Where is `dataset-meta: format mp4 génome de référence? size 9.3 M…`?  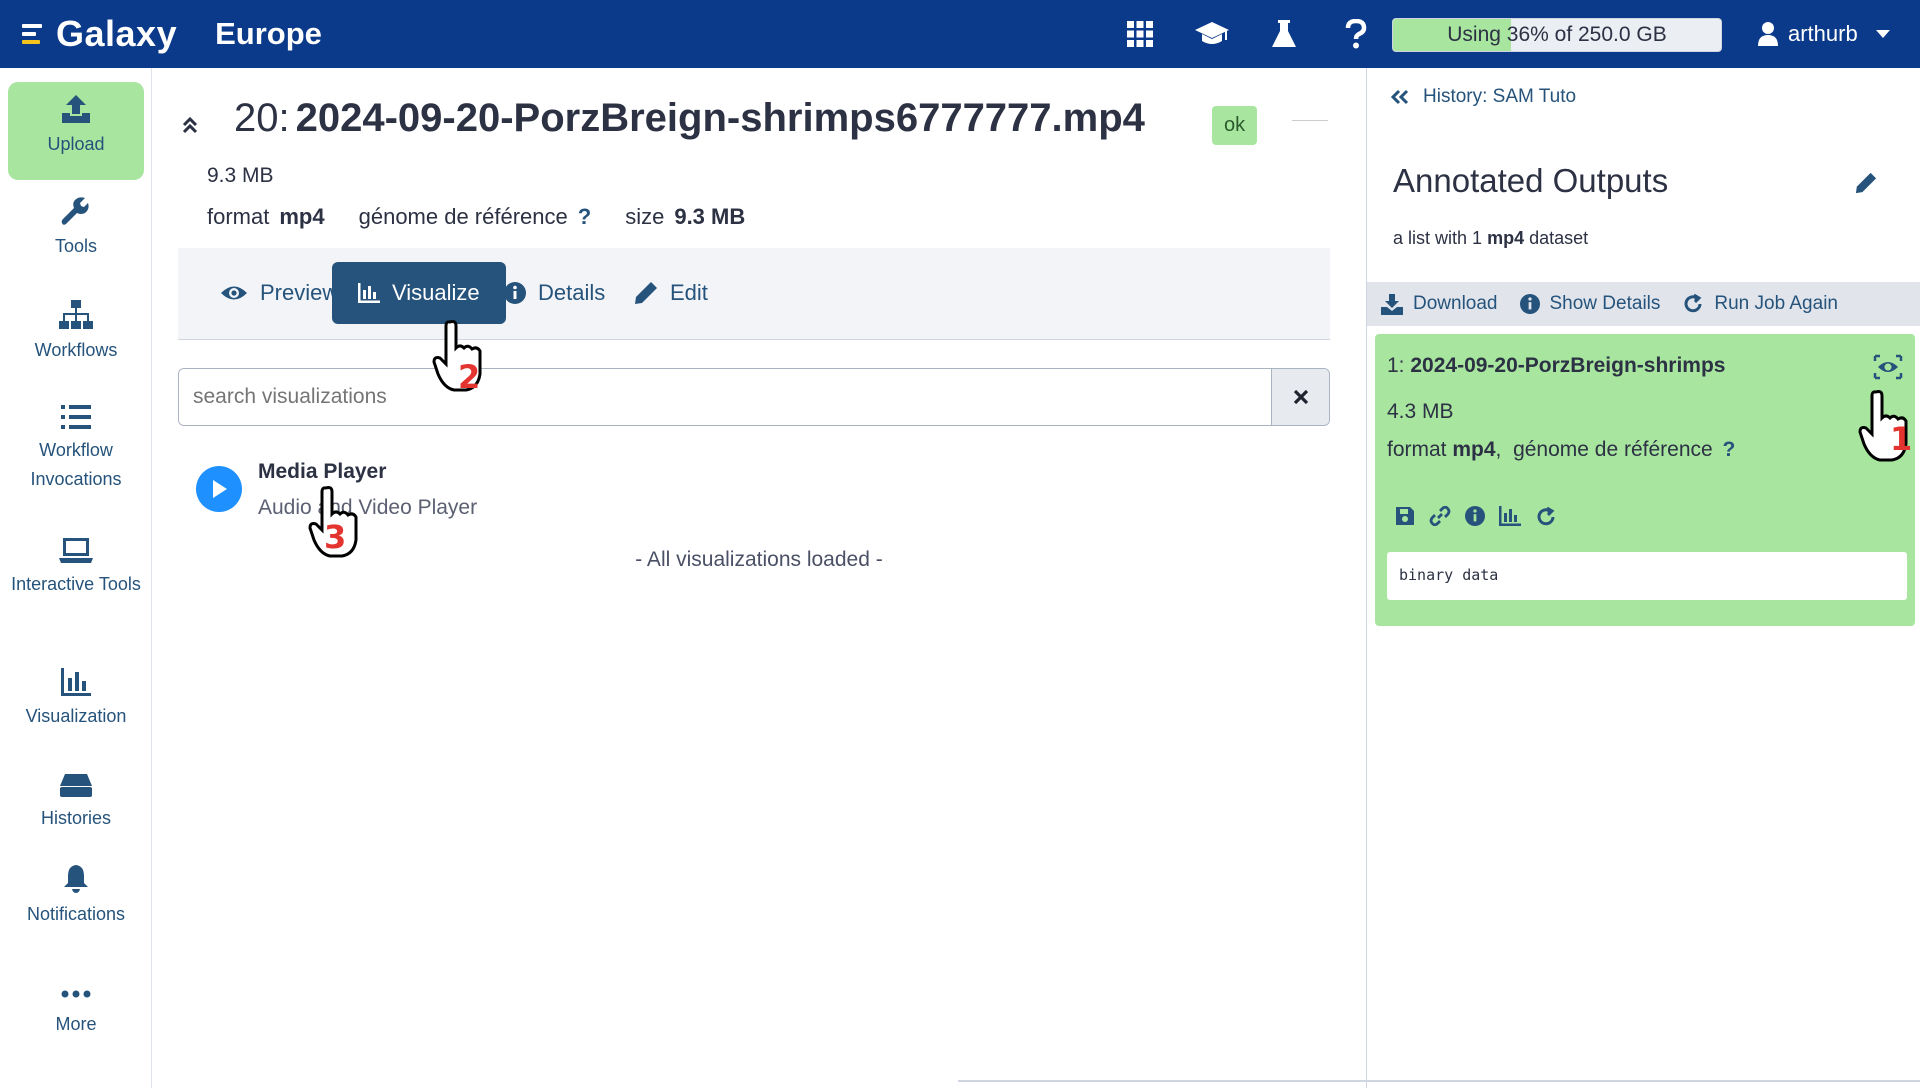
dataset-meta: format mp4 génome de référence? size 9.3 M… is located at coordinates (476, 217).